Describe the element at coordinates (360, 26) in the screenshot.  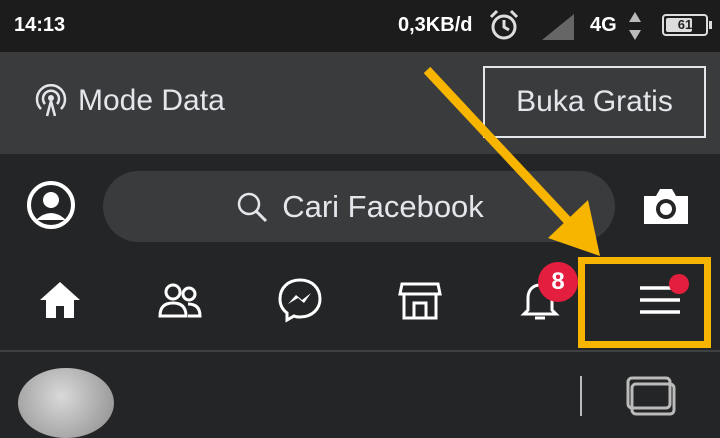
I see `status-bar: 14:13 0,3KB/d 4G 61` at that location.